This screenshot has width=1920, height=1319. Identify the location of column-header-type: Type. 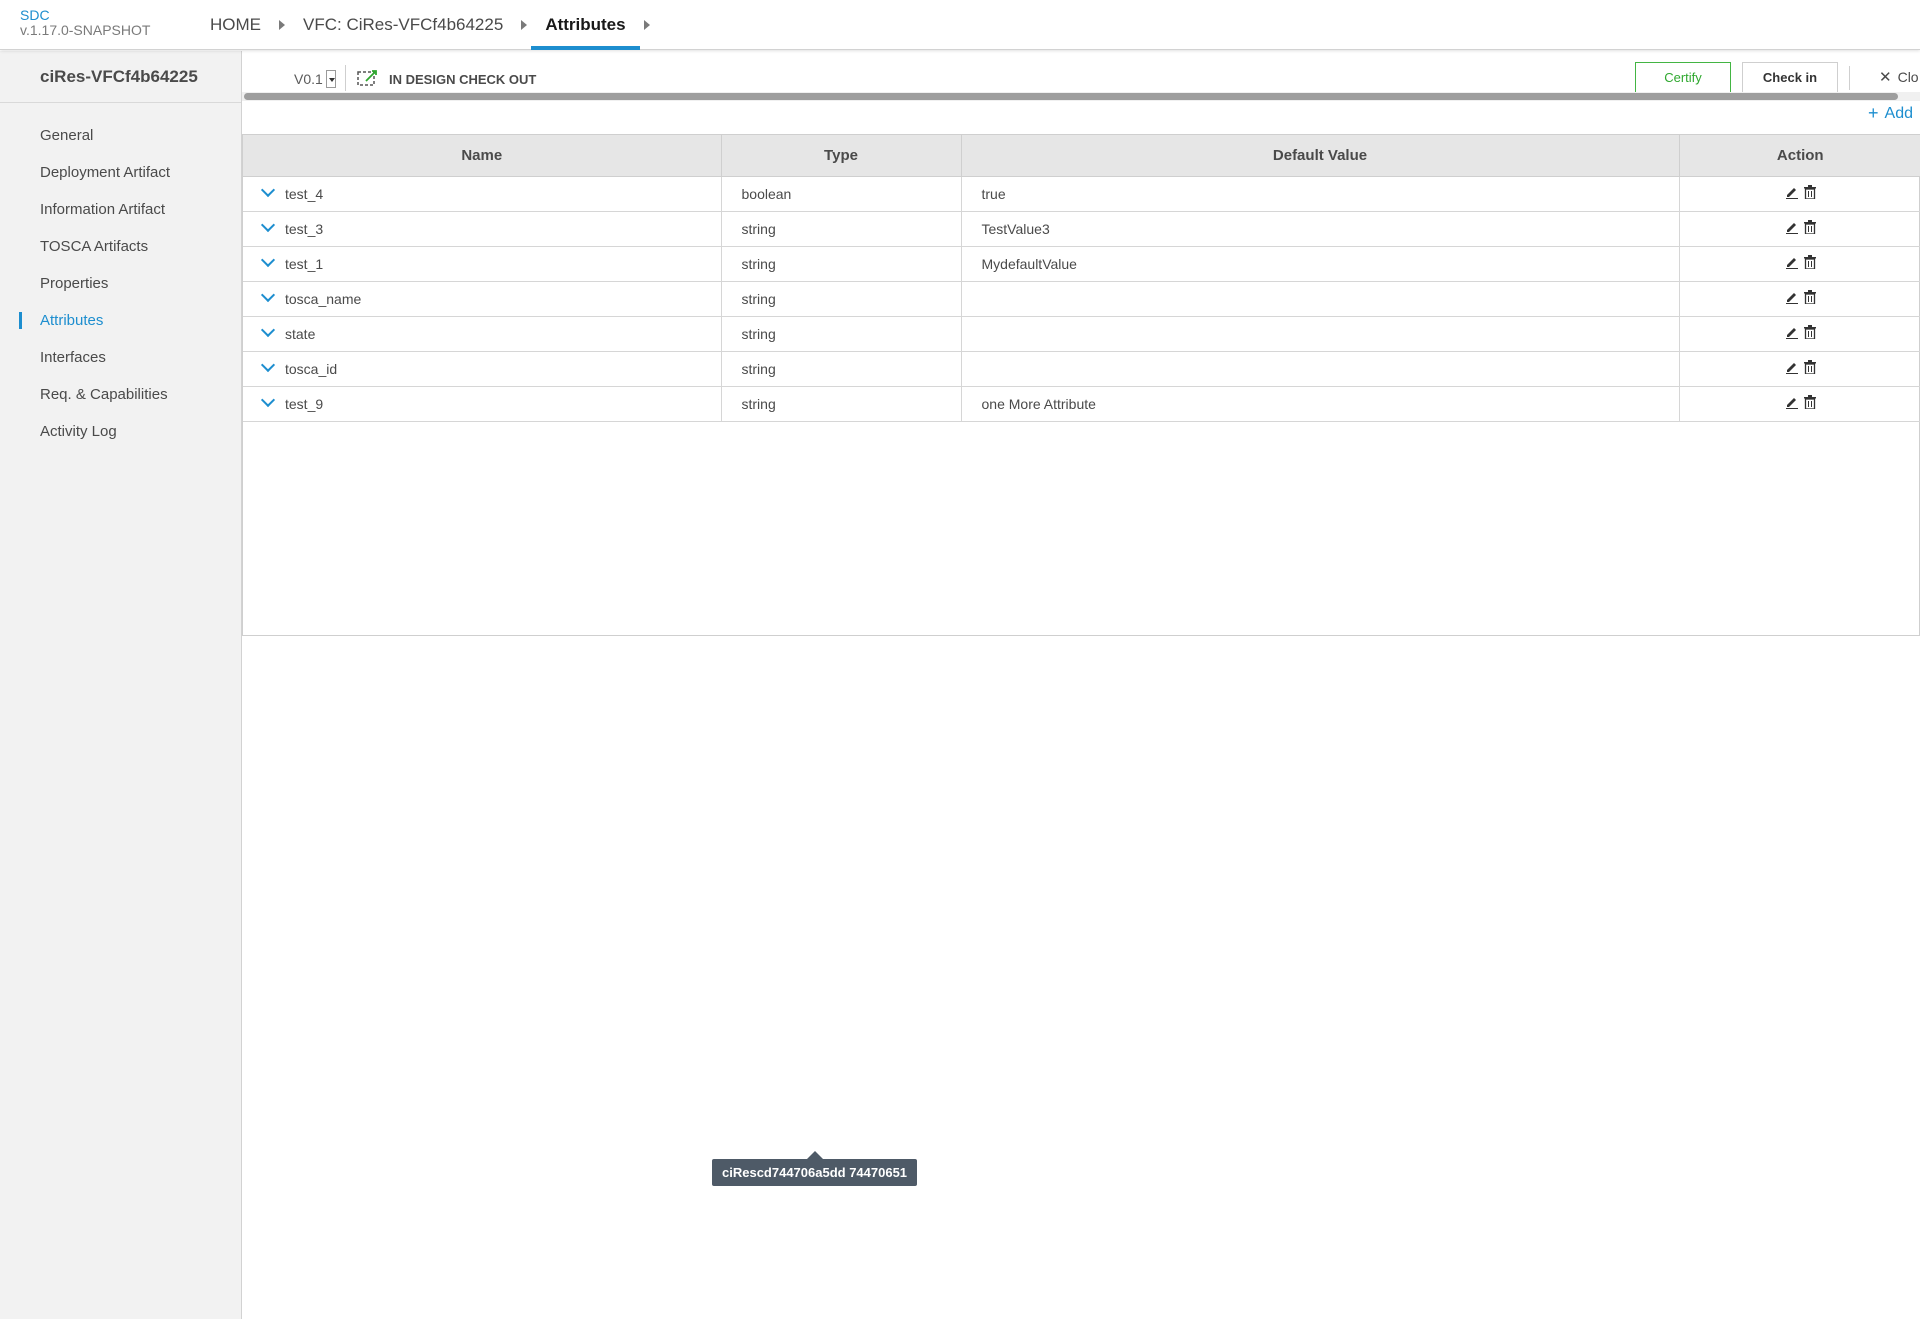
(841, 156).